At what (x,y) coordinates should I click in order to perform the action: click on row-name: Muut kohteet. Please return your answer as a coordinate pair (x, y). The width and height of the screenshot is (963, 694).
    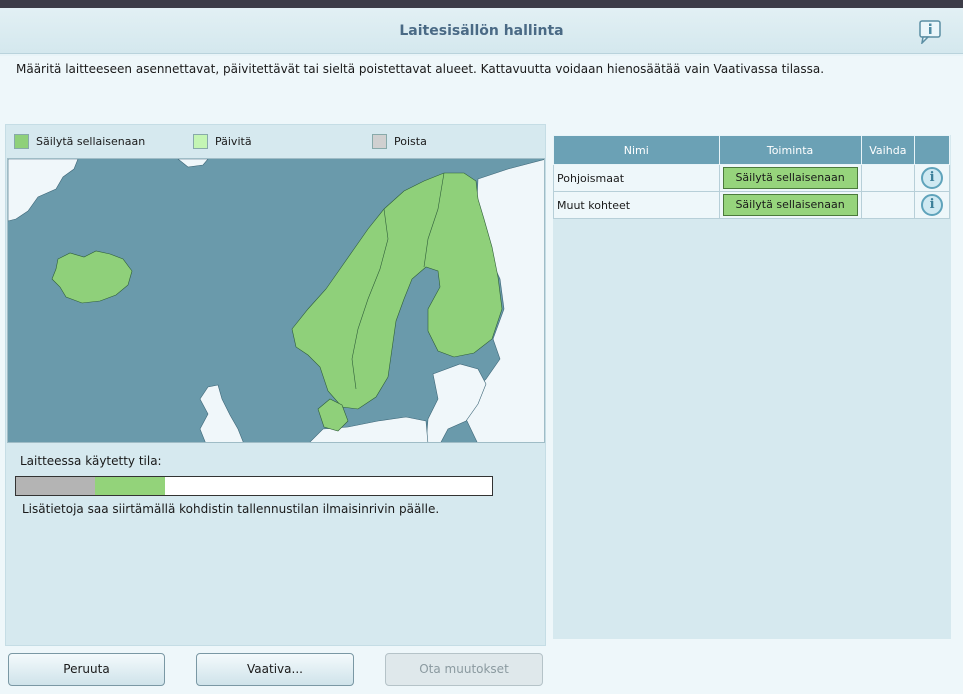
    Looking at the image, I should click on (636, 205).